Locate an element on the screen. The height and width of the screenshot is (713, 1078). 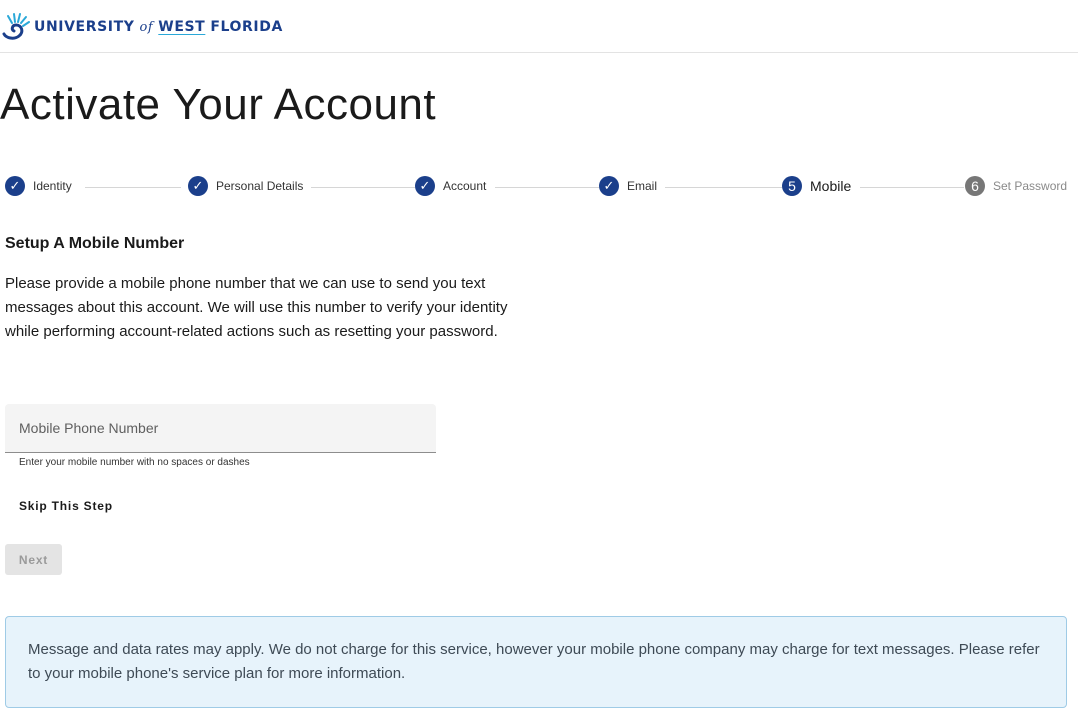
step-email: ✓ Email is located at coordinates (632, 186).